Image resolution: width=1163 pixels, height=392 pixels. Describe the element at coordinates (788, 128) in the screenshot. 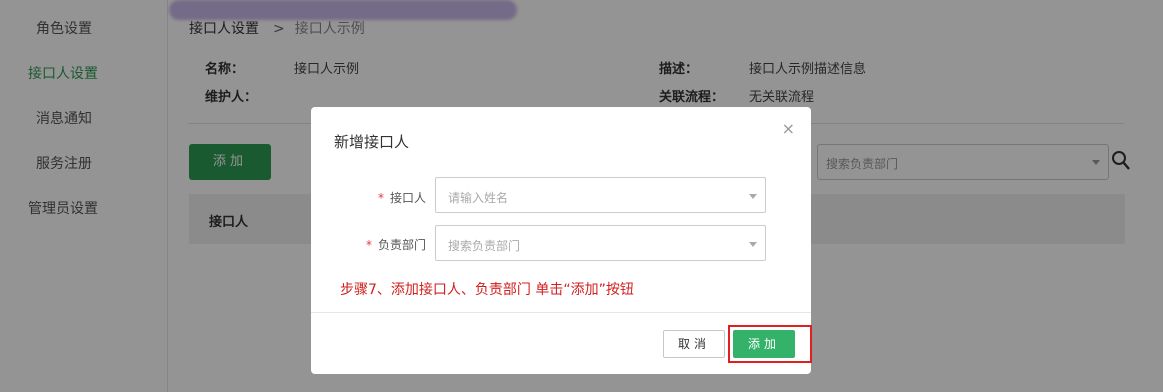

I see `close-icon: ×` at that location.